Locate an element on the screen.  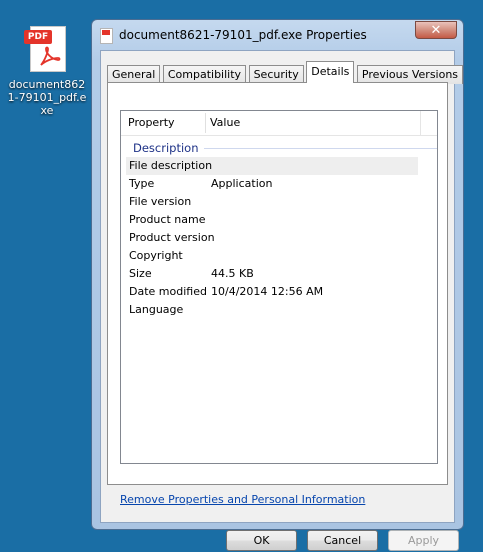
list-item: Type Application is located at coordinates (272, 184).